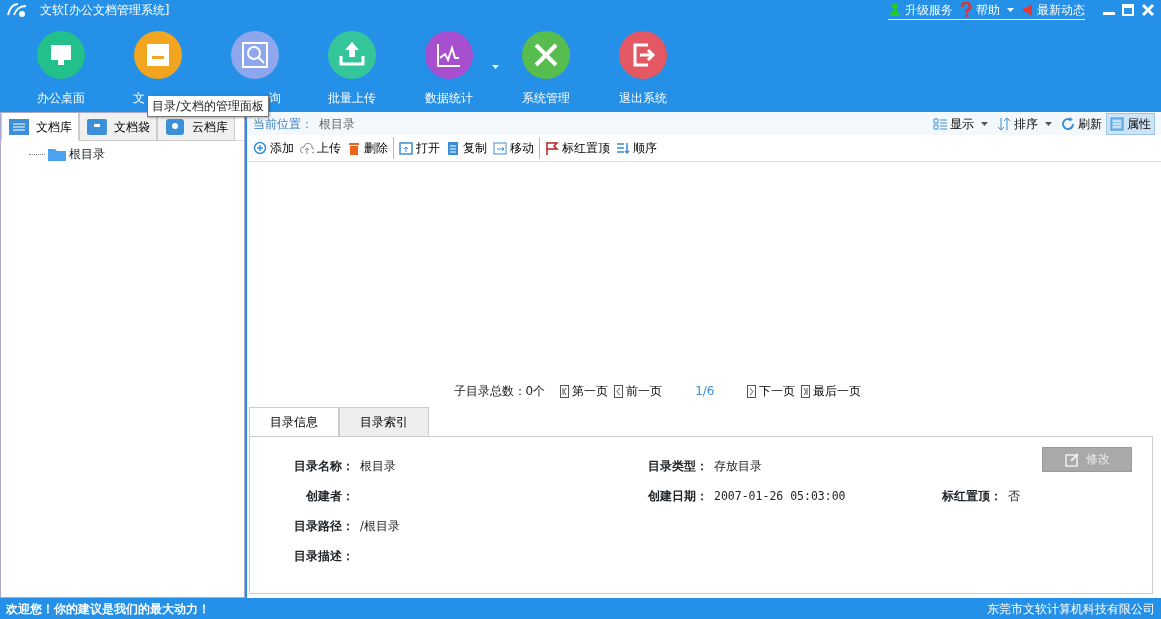 The width and height of the screenshot is (1161, 619). What do you see at coordinates (283, 124) in the screenshot?
I see `location-label: 当前位置：` at bounding box center [283, 124].